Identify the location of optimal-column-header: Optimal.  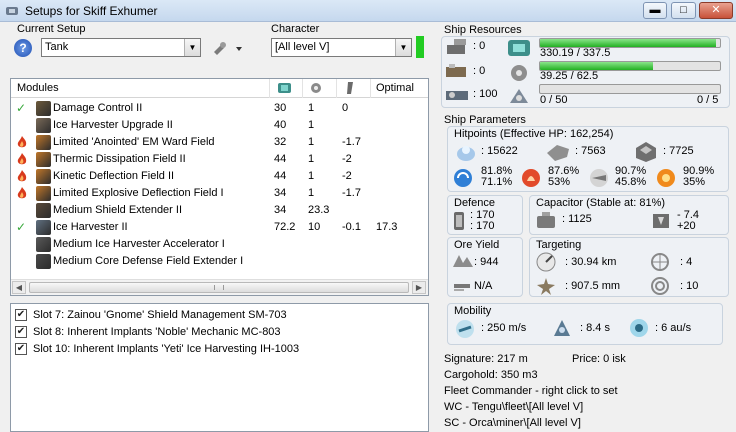
(395, 88).